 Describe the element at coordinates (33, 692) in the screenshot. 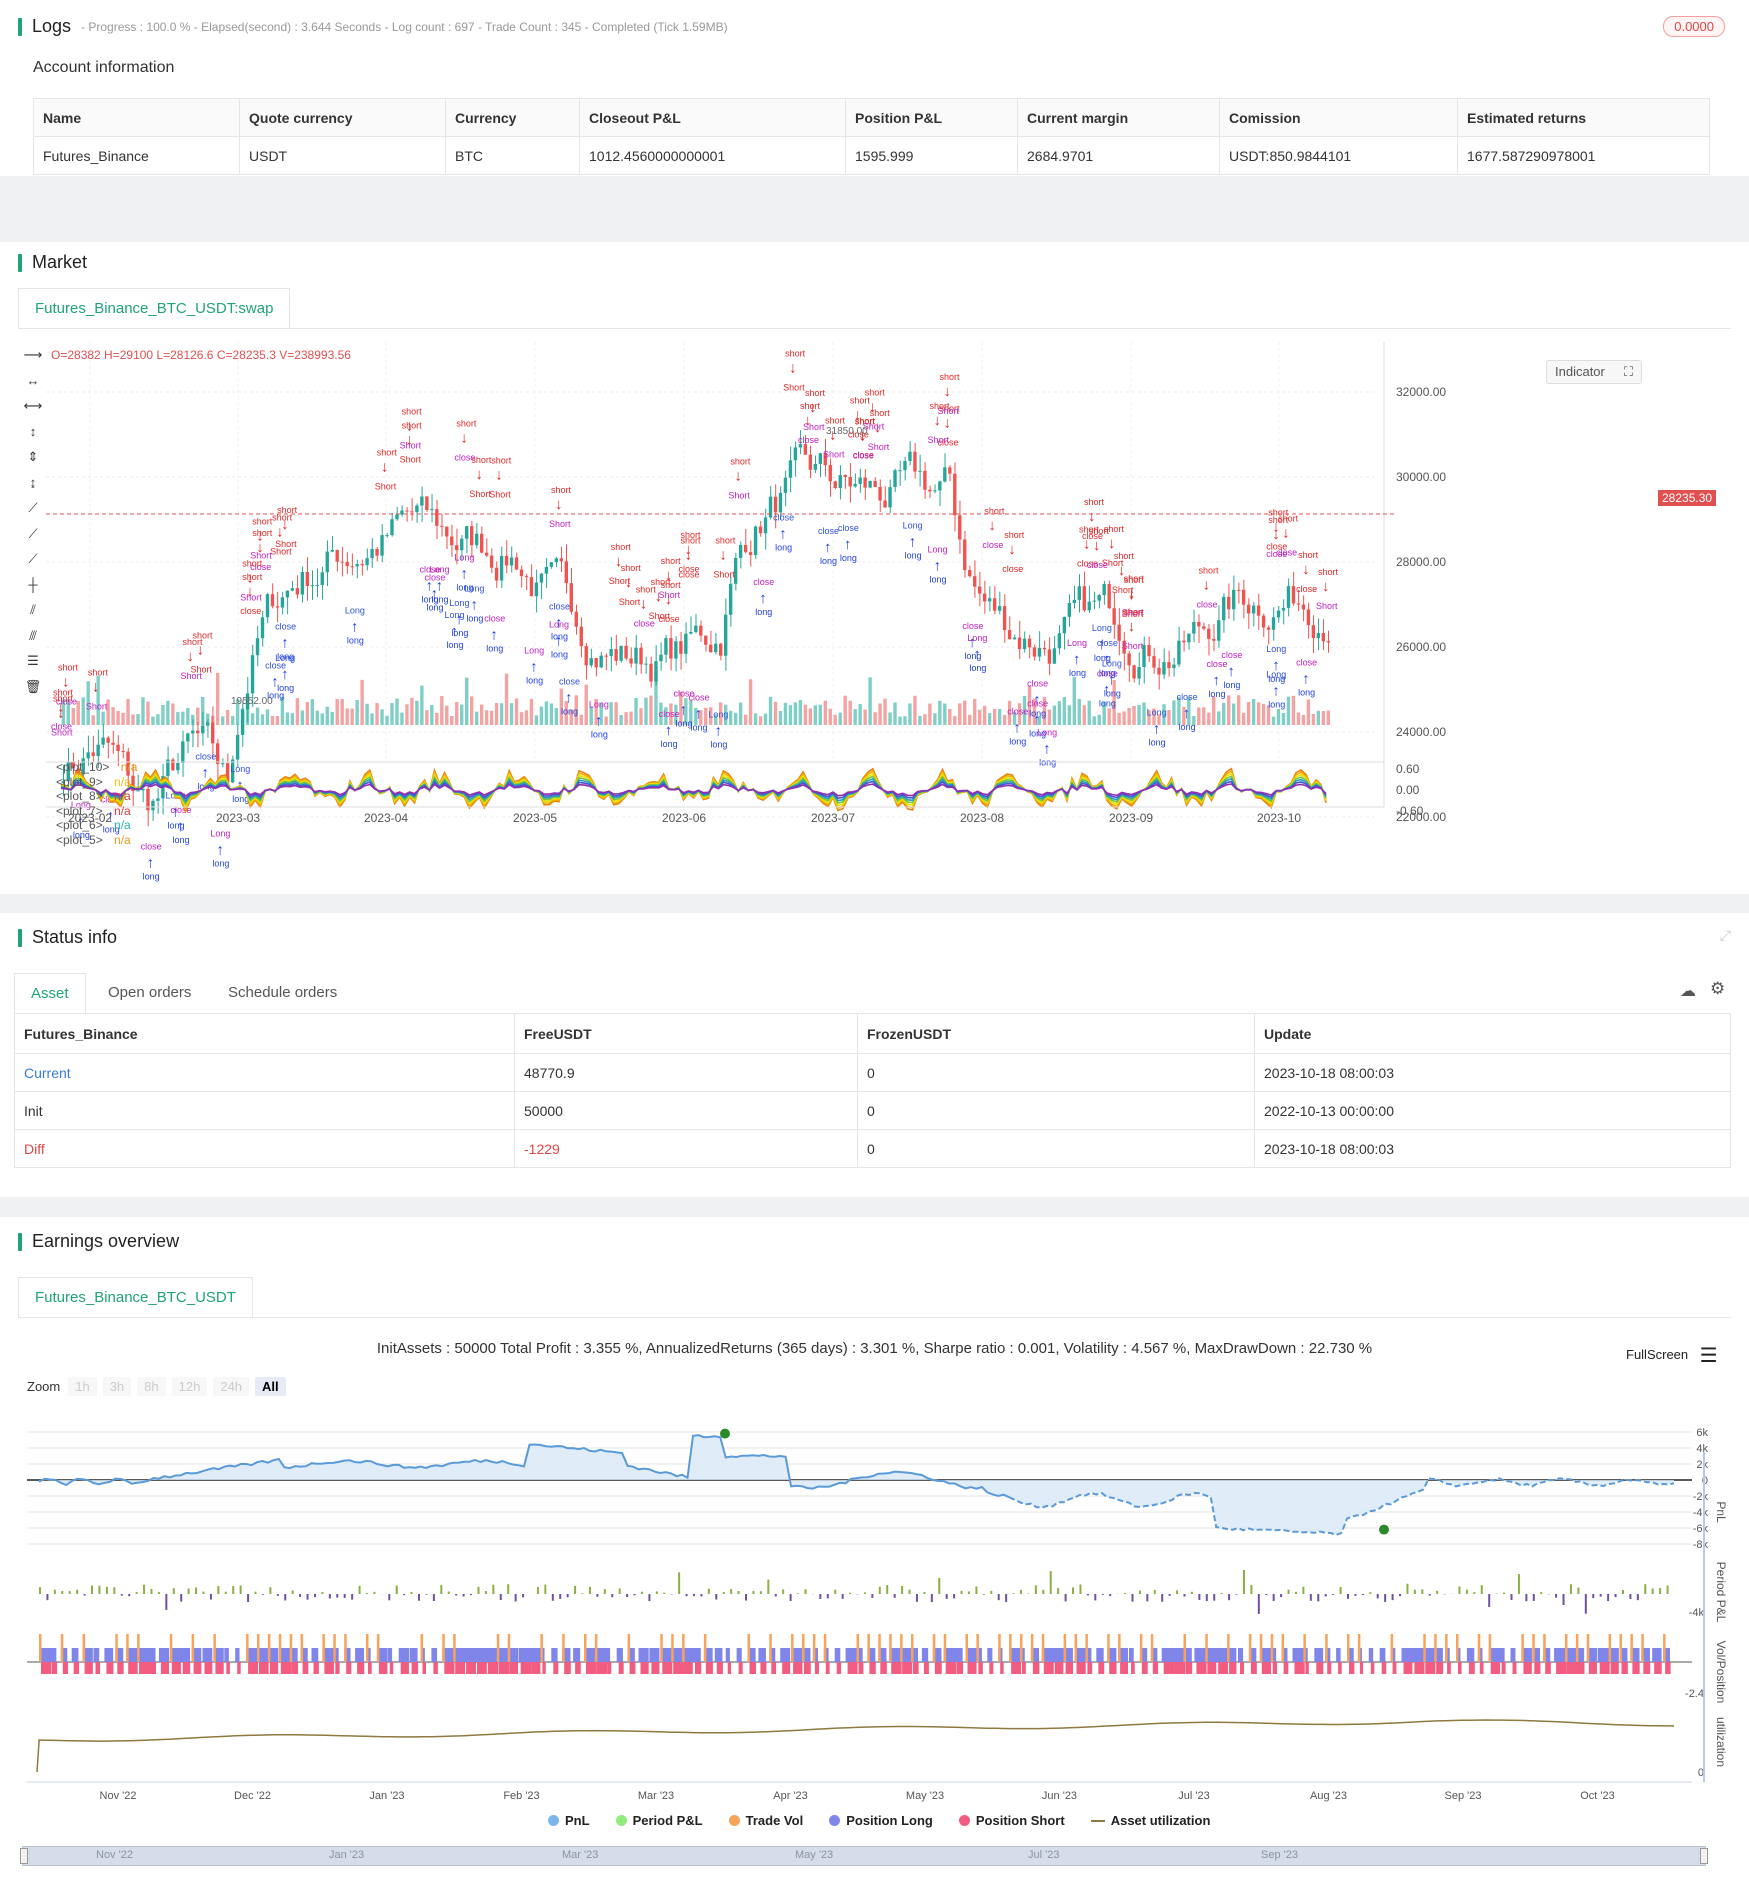

I see `trash-icon: 🗑` at that location.